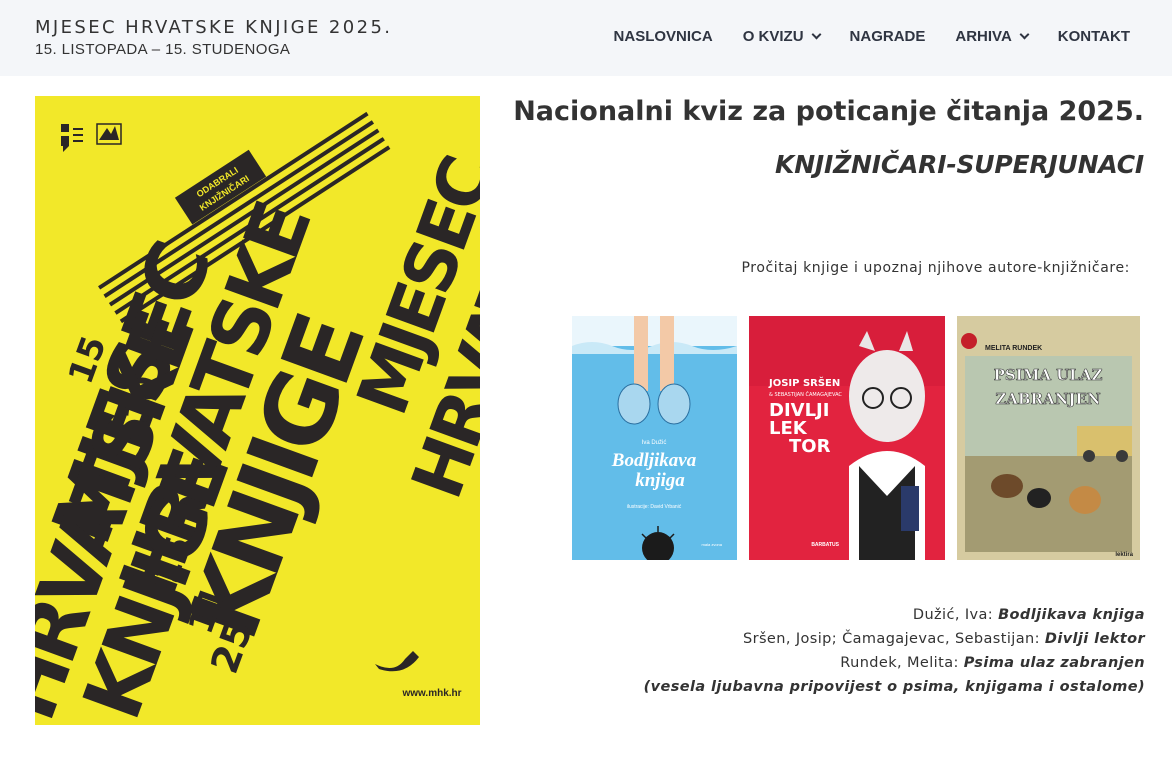 Image resolution: width=1172 pixels, height=762 pixels. Describe the element at coordinates (804, 382) in the screenshot. I see `book-author: JOSIP SRŠEN` at that location.